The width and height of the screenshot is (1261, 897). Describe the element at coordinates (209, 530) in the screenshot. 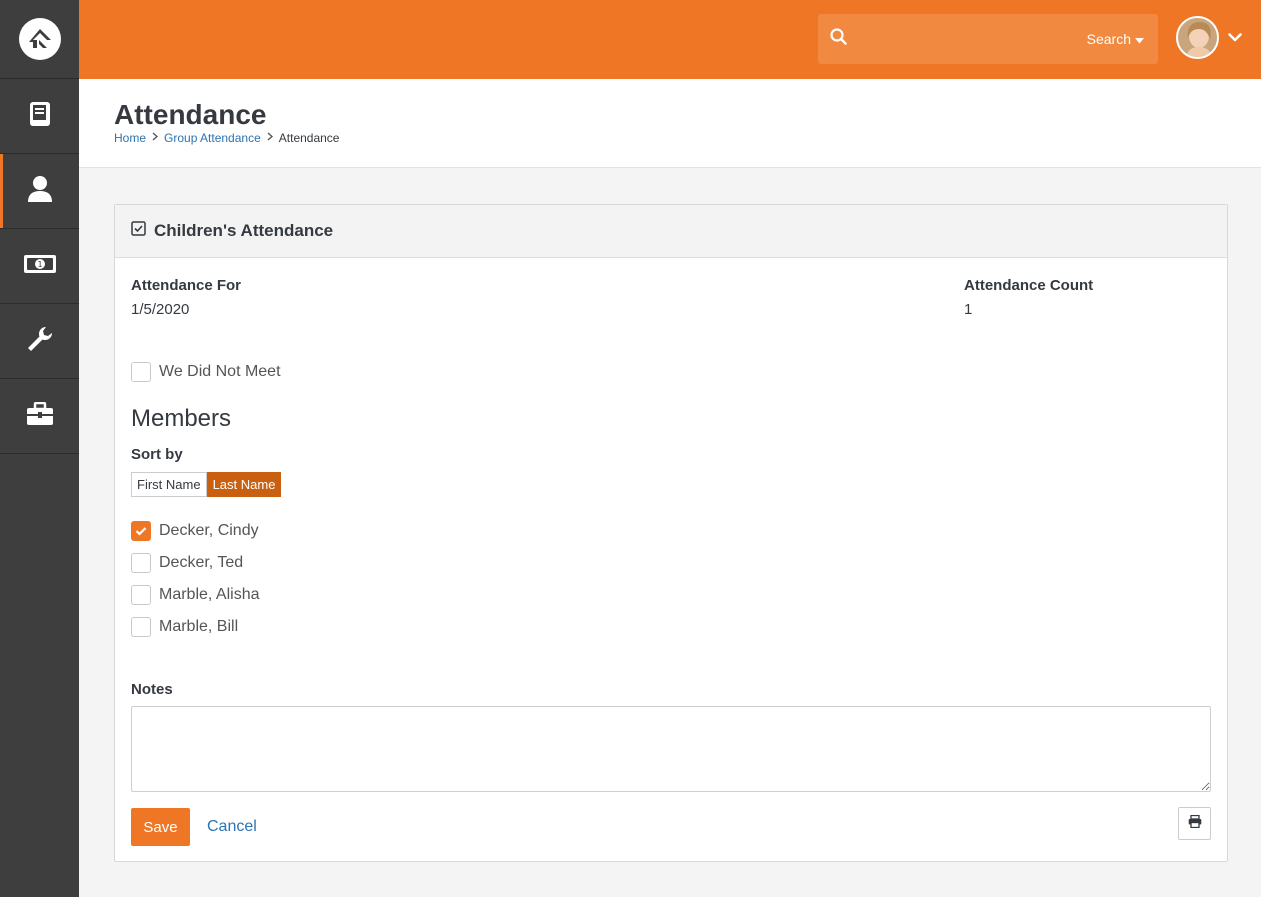

I see `member-name: Decker, Cindy` at that location.